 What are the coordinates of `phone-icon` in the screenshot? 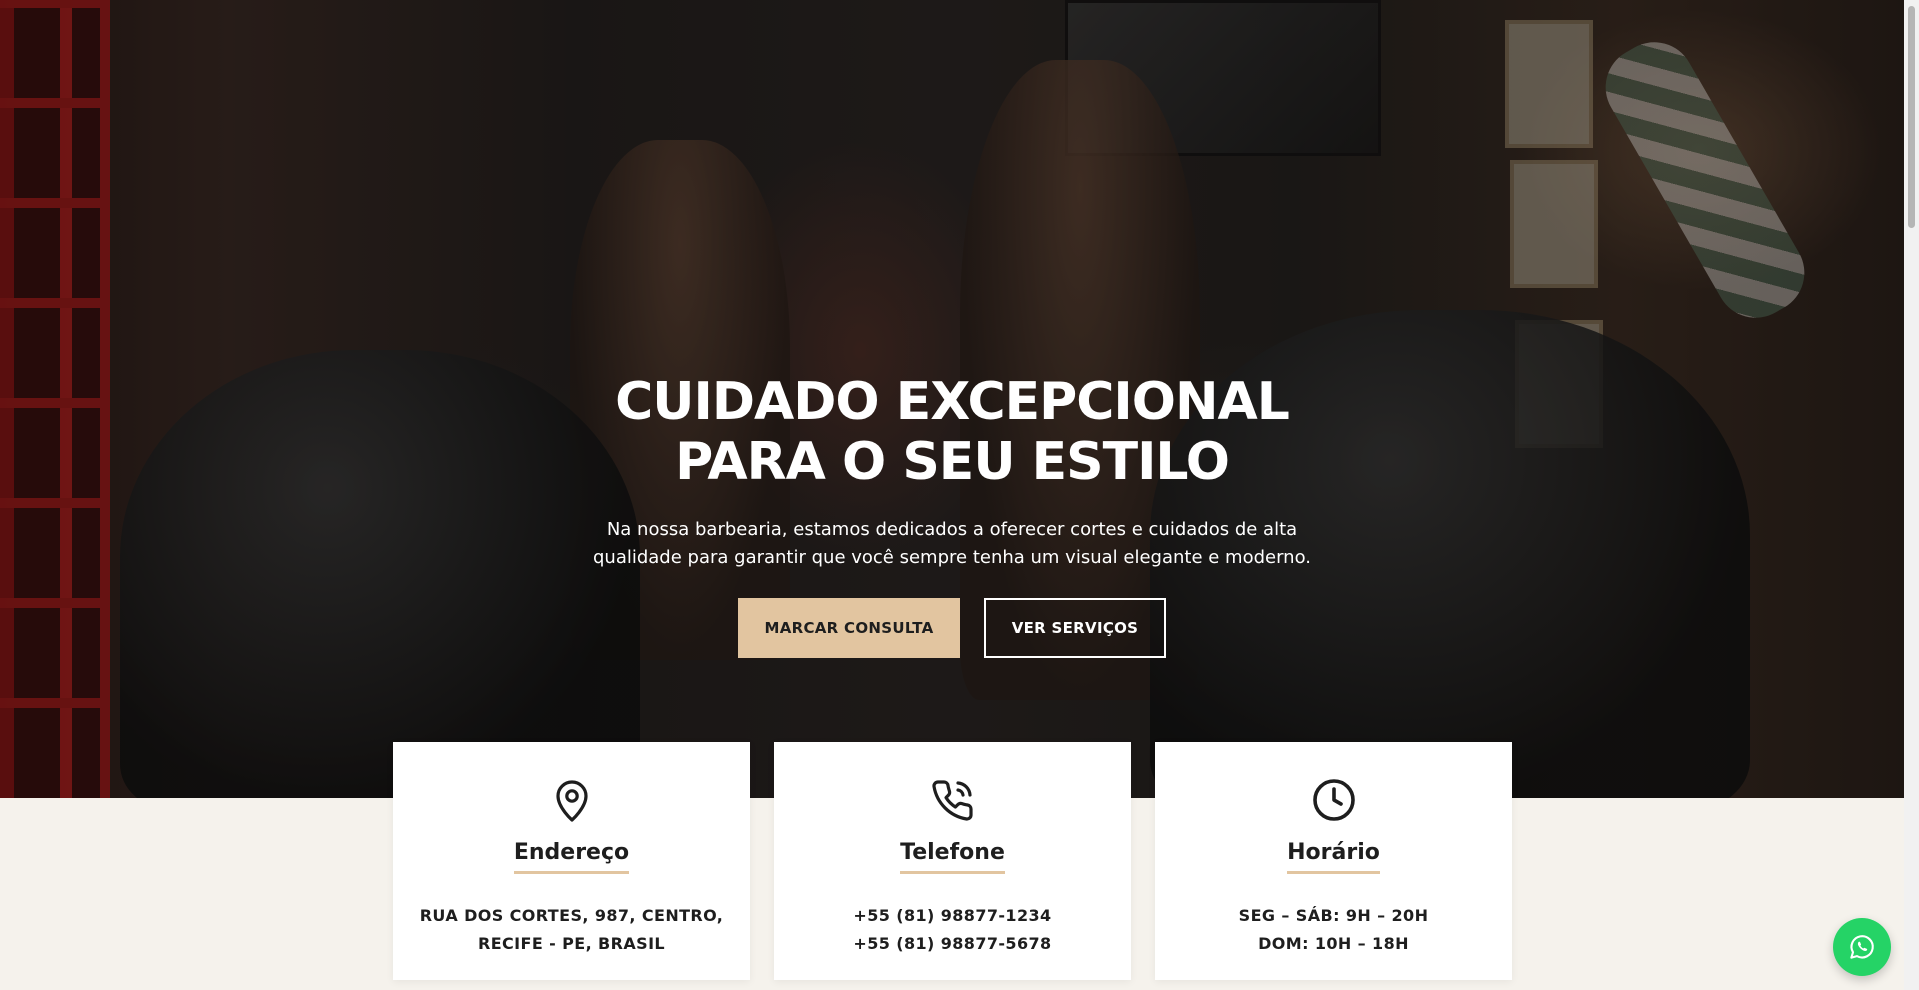 It's located at (952, 800).